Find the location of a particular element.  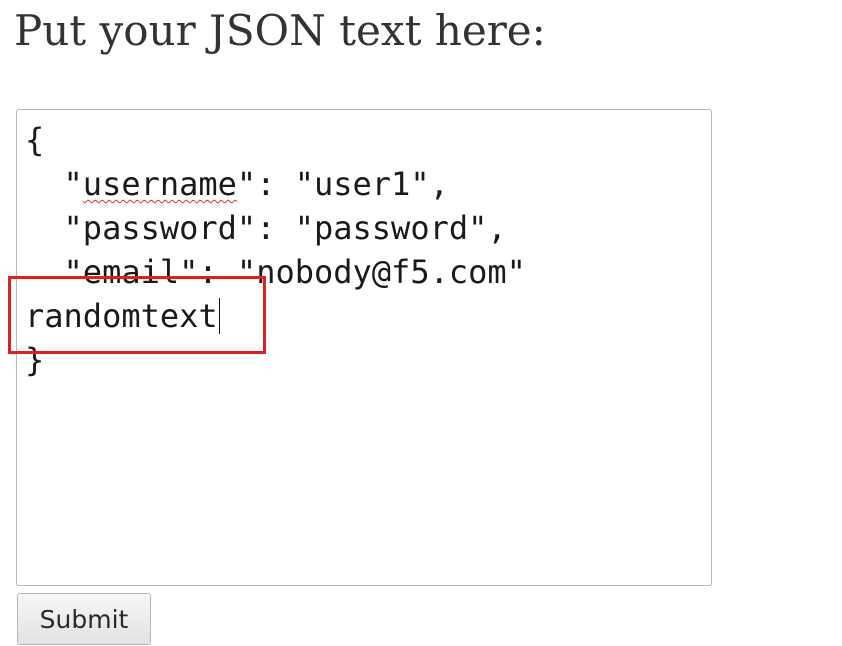

inserted-random-text: randomtext is located at coordinates (121, 316).